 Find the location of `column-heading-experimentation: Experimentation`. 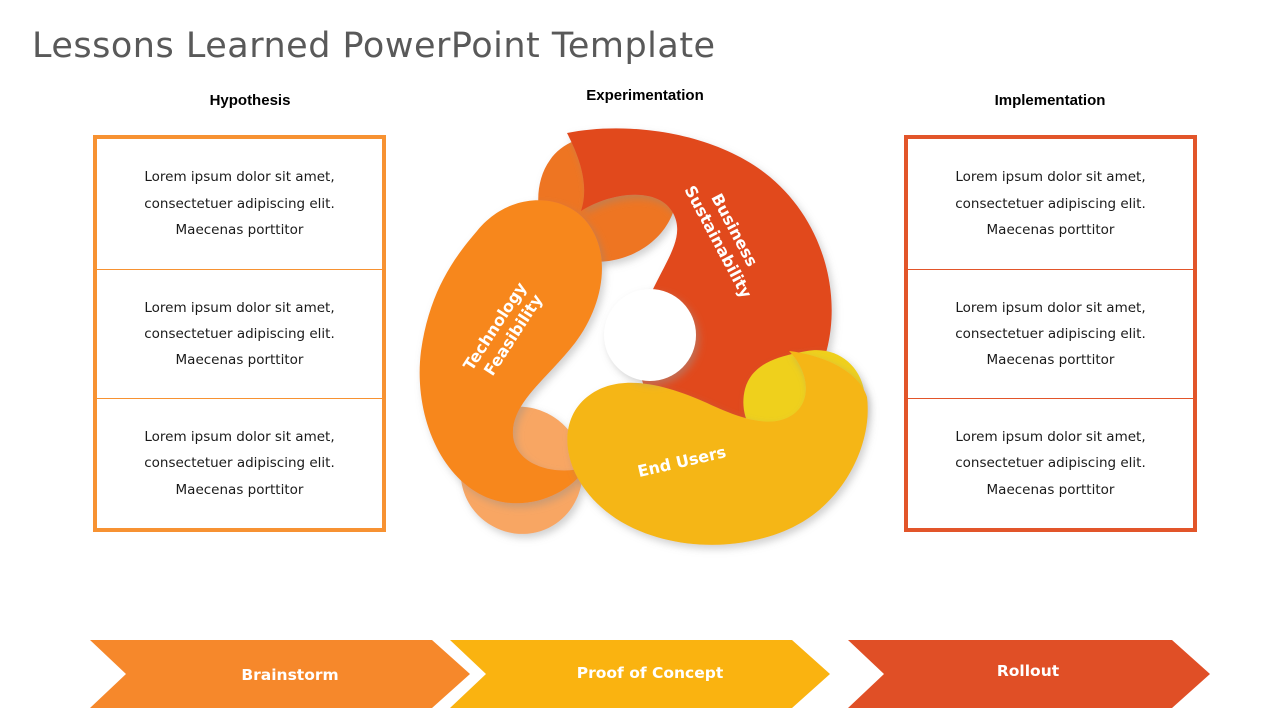

column-heading-experimentation: Experimentation is located at coordinates (645, 95).